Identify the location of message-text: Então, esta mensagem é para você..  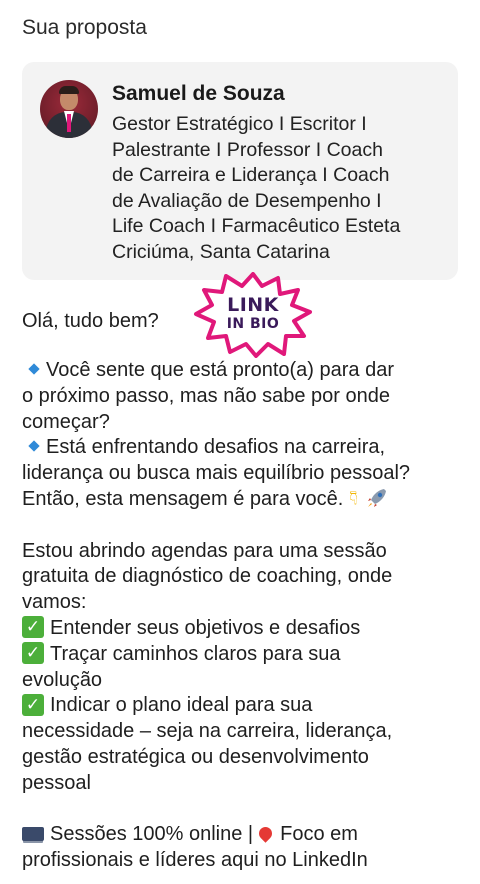
(183, 498).